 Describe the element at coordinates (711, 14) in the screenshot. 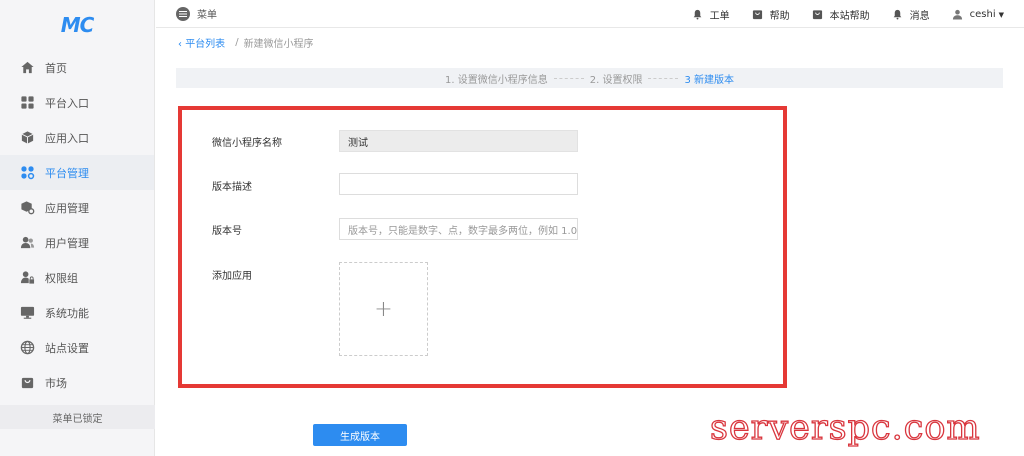

I see `ticket-link: 工单` at that location.